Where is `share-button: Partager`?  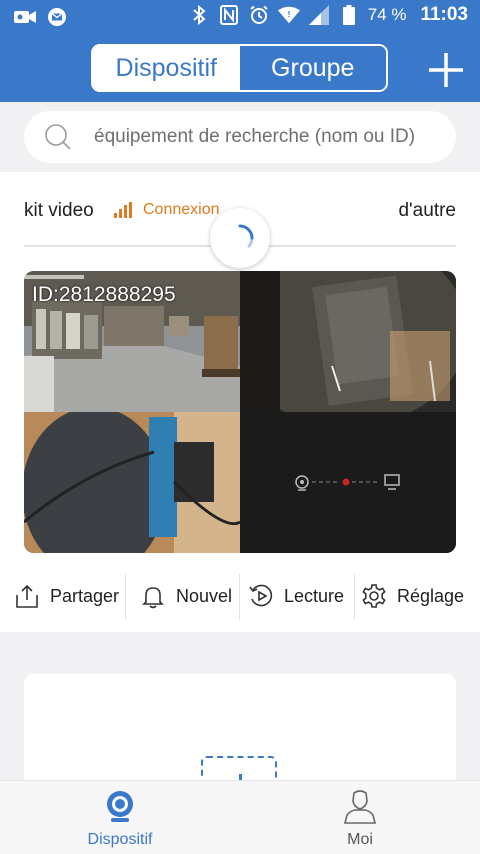 share-button: Partager is located at coordinates (62, 596).